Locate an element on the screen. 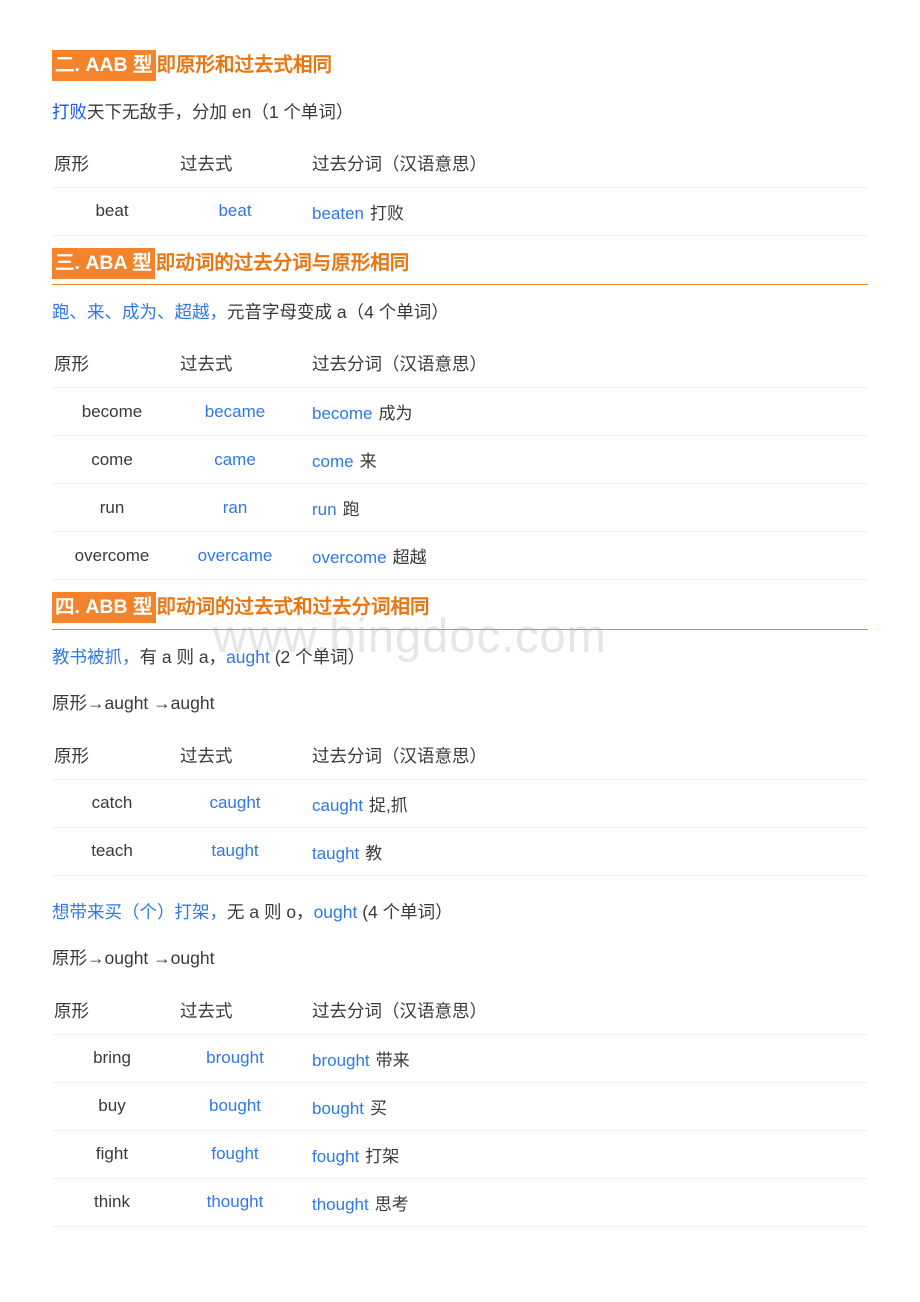 The image size is (920, 1302). verb-meaning: 打架 is located at coordinates (382, 1156).